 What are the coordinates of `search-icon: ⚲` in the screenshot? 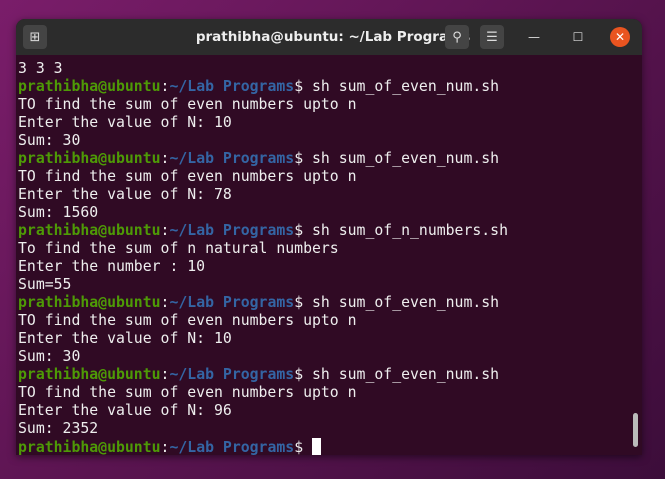 It's located at (457, 37).